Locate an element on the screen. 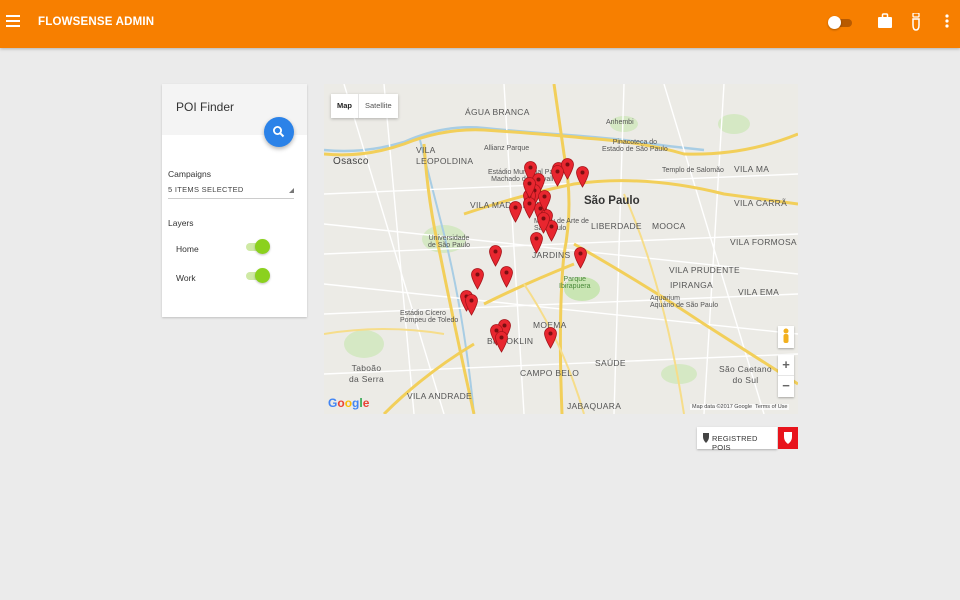 The width and height of the screenshot is (960, 600). map-label-anhembi: Anhembi is located at coordinates (620, 122).